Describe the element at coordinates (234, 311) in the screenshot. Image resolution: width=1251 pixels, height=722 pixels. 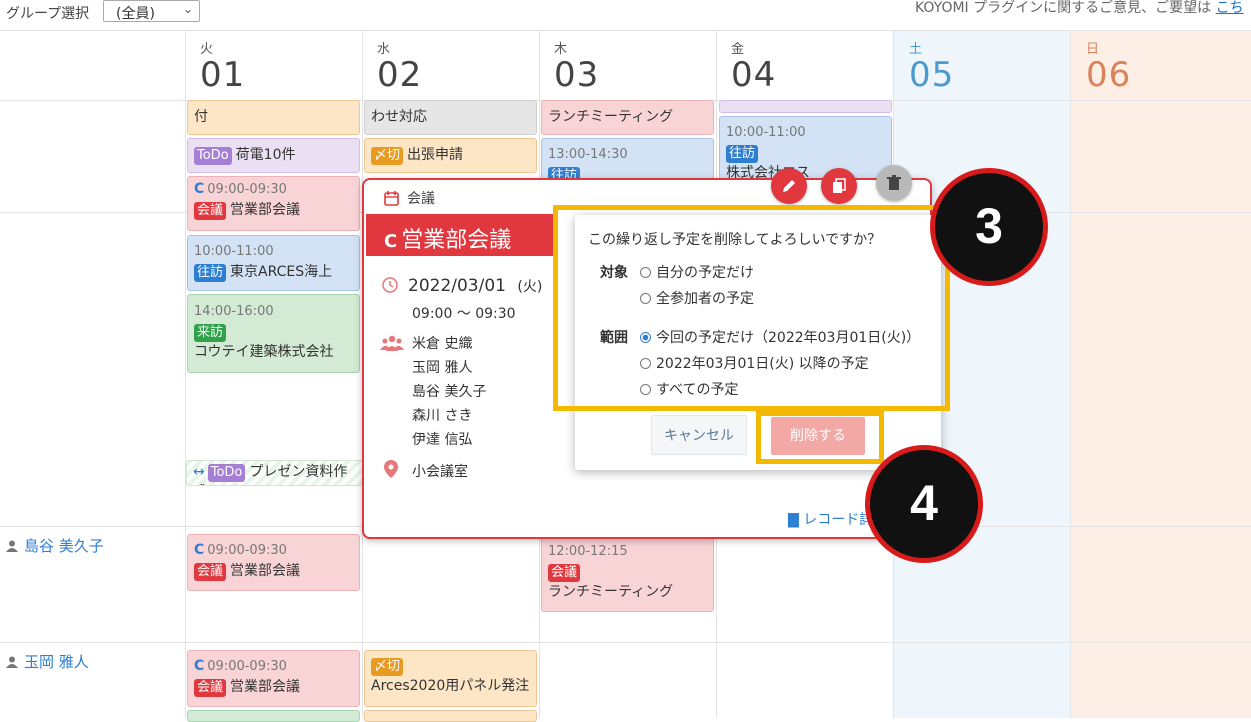
I see `event-time: 14:00-16:00` at that location.